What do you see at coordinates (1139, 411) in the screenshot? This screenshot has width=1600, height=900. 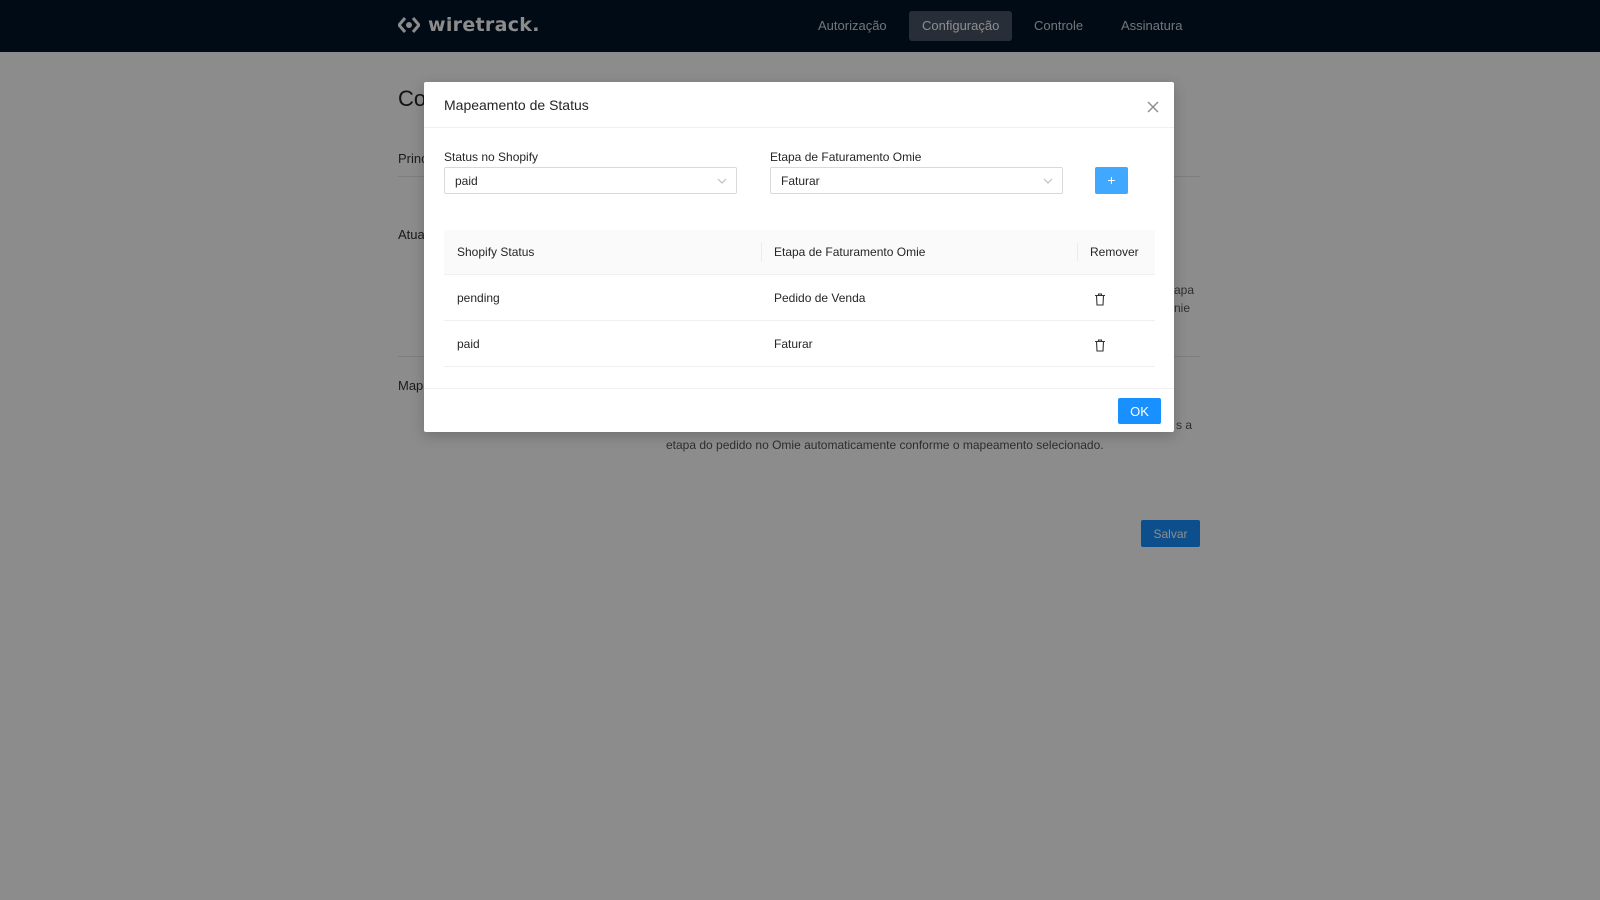 I see `ok-button: OK` at bounding box center [1139, 411].